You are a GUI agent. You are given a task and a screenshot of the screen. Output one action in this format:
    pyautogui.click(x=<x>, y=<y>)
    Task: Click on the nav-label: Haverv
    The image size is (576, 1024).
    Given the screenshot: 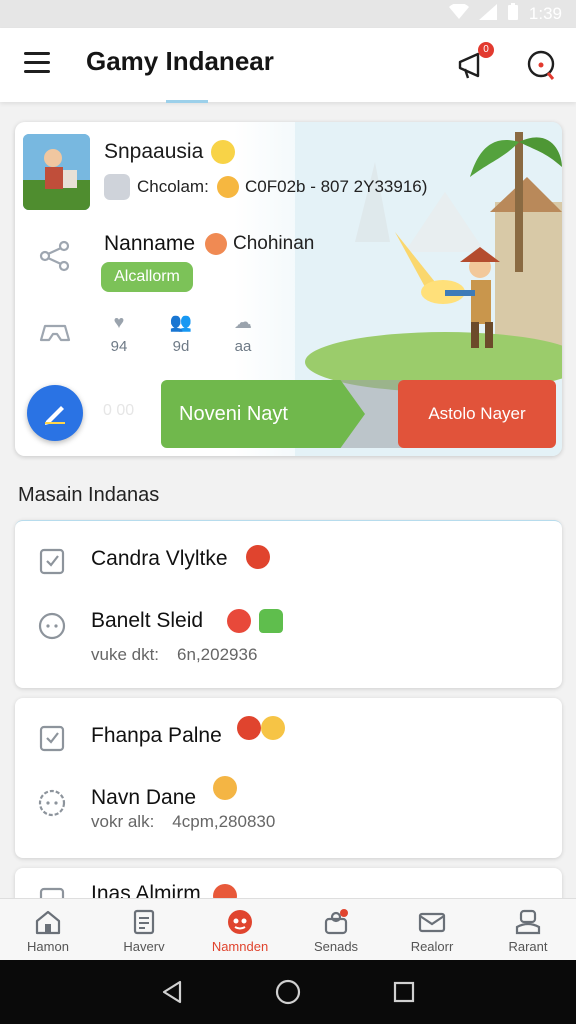 What is the action you would take?
    pyautogui.click(x=144, y=946)
    